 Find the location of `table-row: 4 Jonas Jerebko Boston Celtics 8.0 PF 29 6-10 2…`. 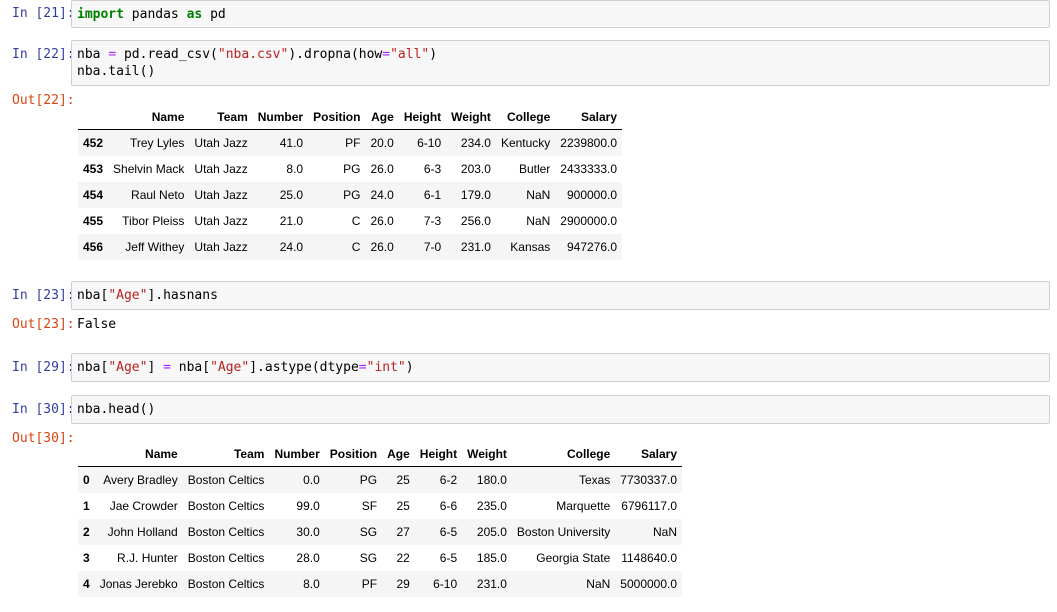

table-row: 4 Jonas Jerebko Boston Celtics 8.0 PF 29 6-10 2… is located at coordinates (380, 584).